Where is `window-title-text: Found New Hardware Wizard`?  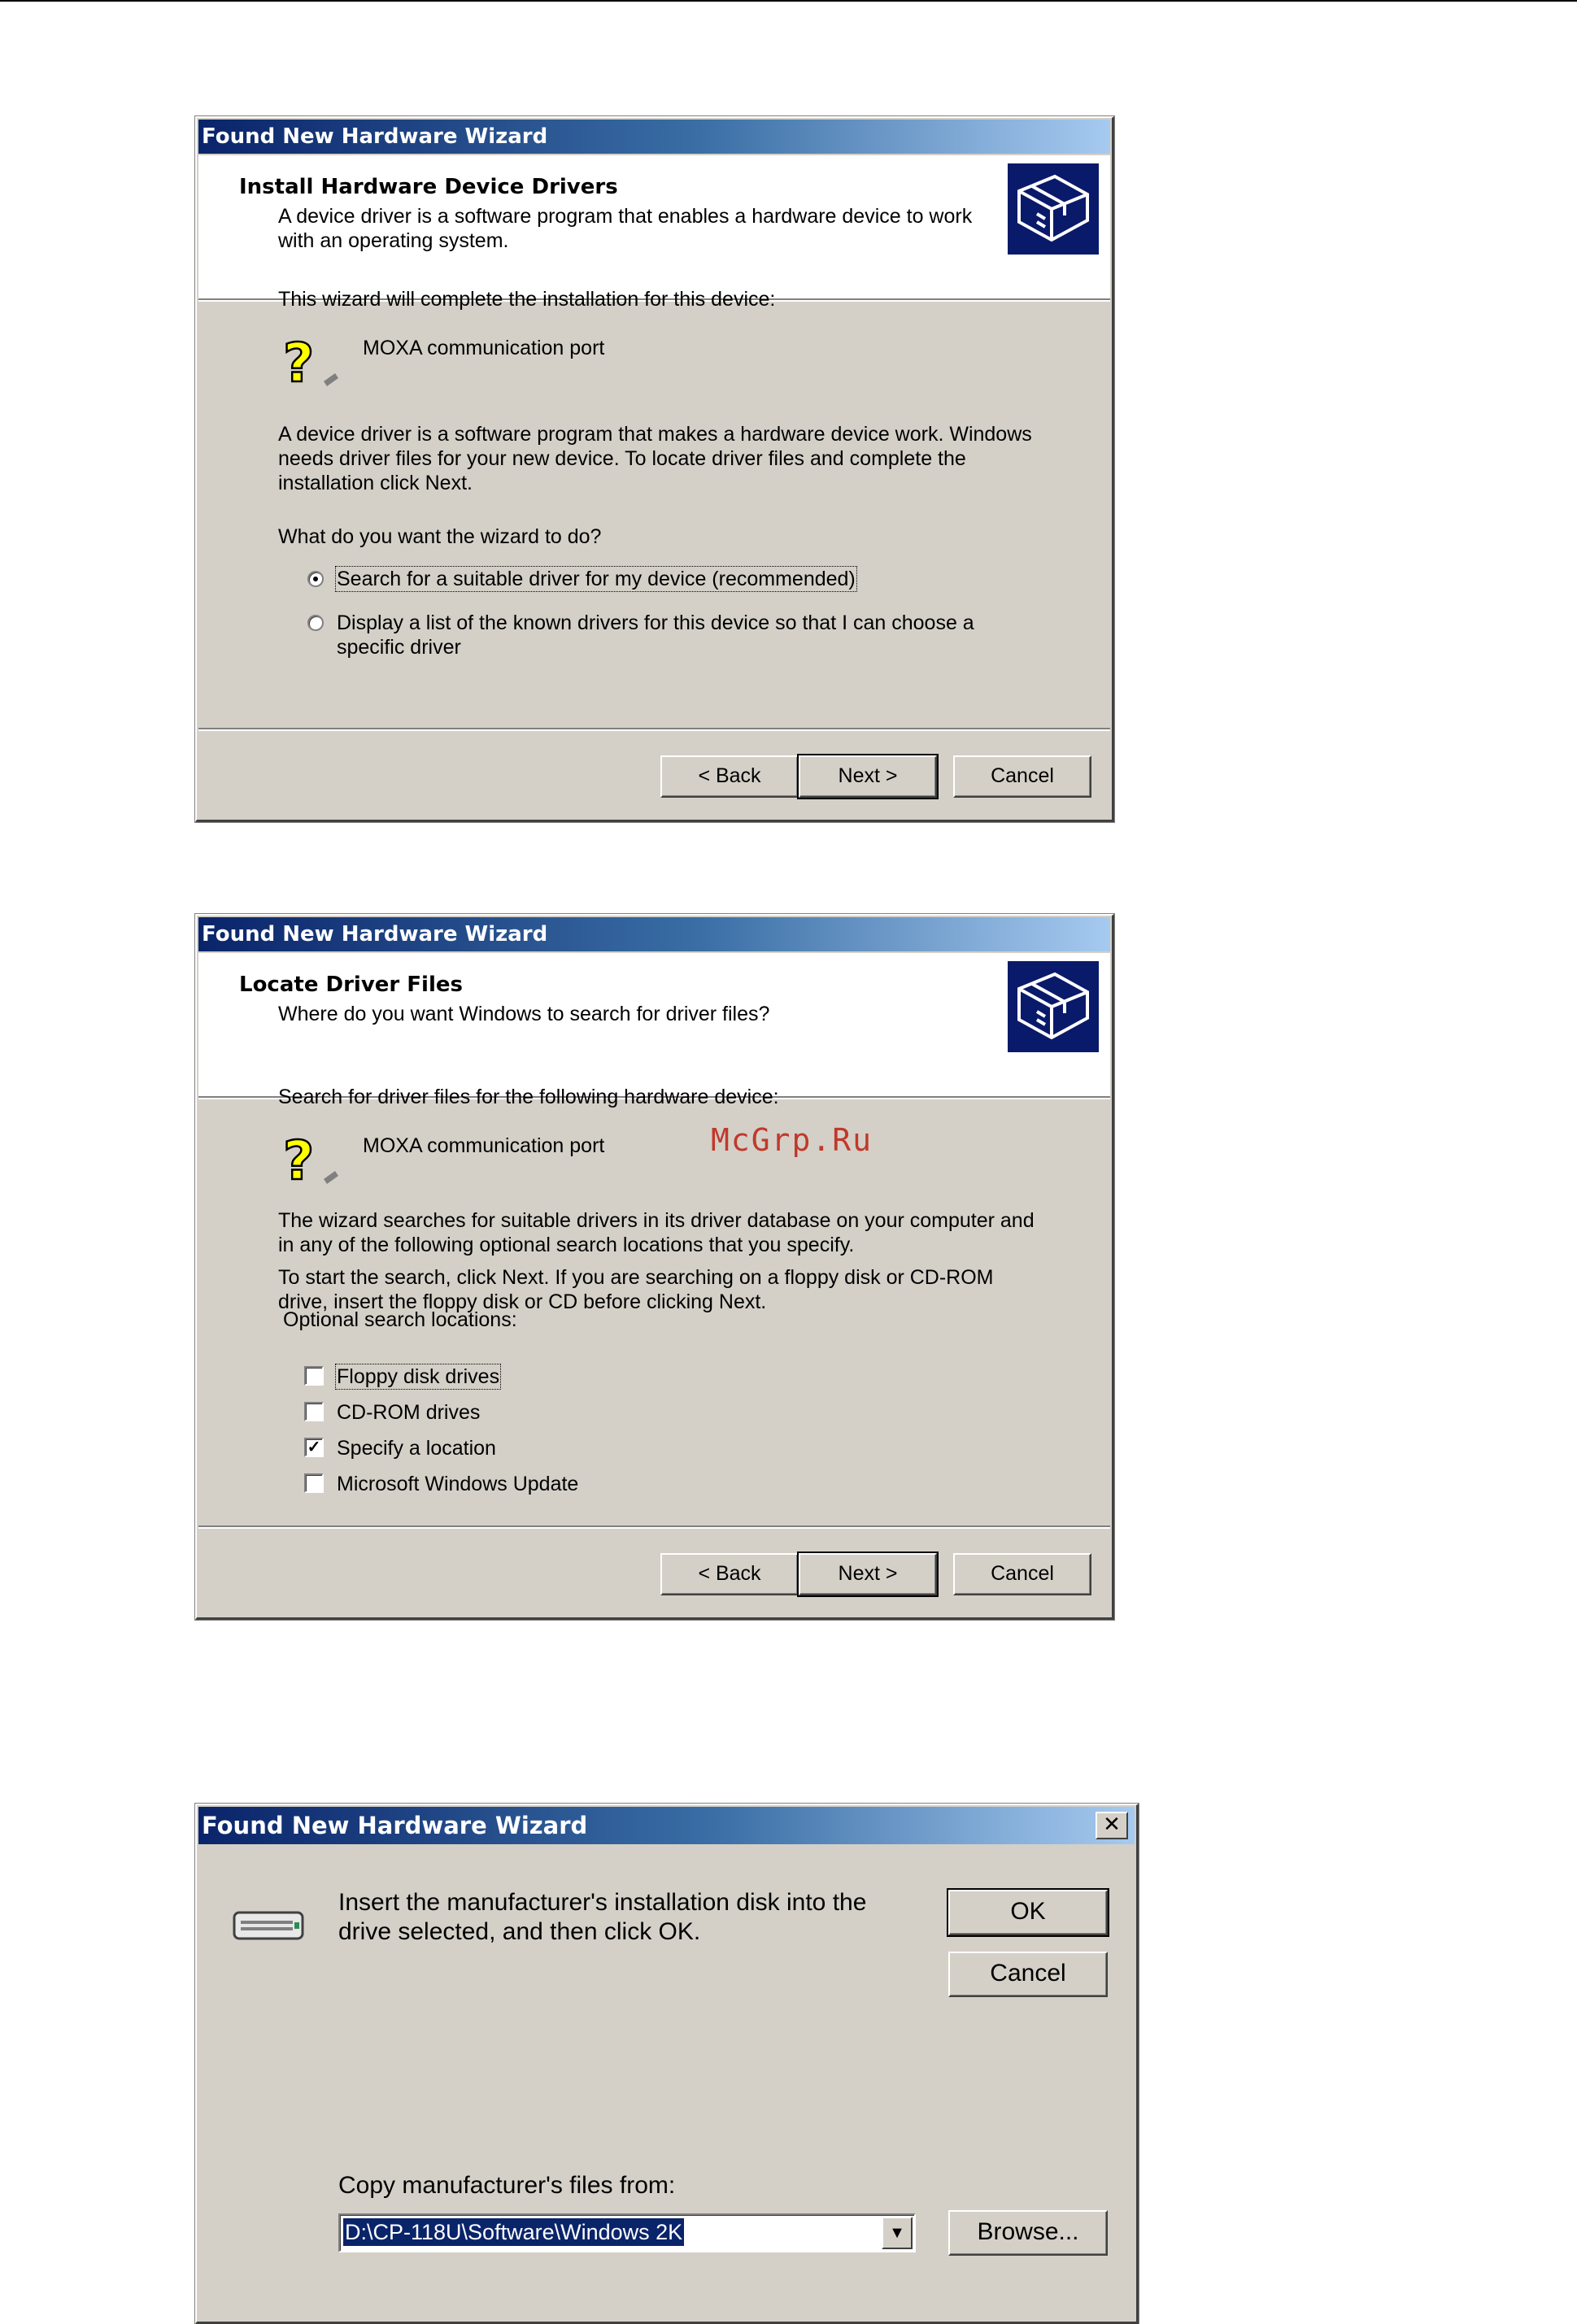 window-title-text: Found New Hardware Wizard is located at coordinates (395, 1825).